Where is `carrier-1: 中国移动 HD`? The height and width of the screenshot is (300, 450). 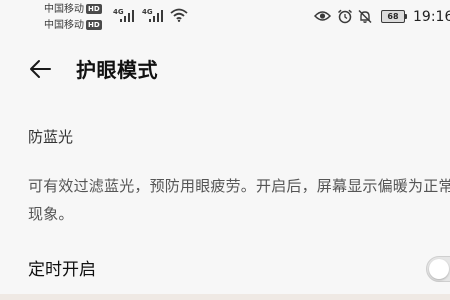 carrier-1: 中国移动 HD is located at coordinates (73, 10).